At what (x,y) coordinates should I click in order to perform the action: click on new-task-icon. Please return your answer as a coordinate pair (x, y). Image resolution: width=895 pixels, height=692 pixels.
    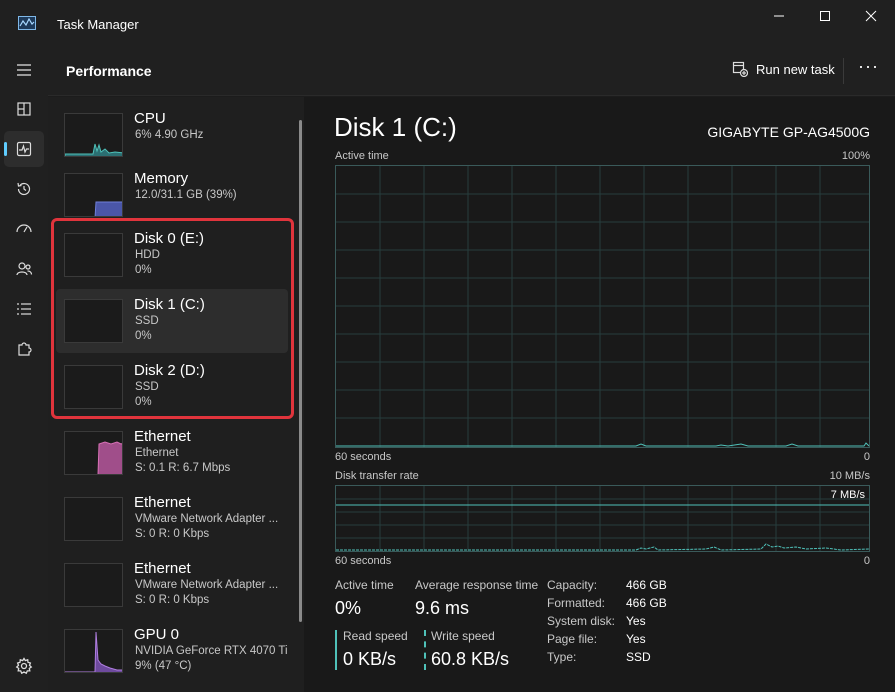
    Looking at the image, I should click on (740, 69).